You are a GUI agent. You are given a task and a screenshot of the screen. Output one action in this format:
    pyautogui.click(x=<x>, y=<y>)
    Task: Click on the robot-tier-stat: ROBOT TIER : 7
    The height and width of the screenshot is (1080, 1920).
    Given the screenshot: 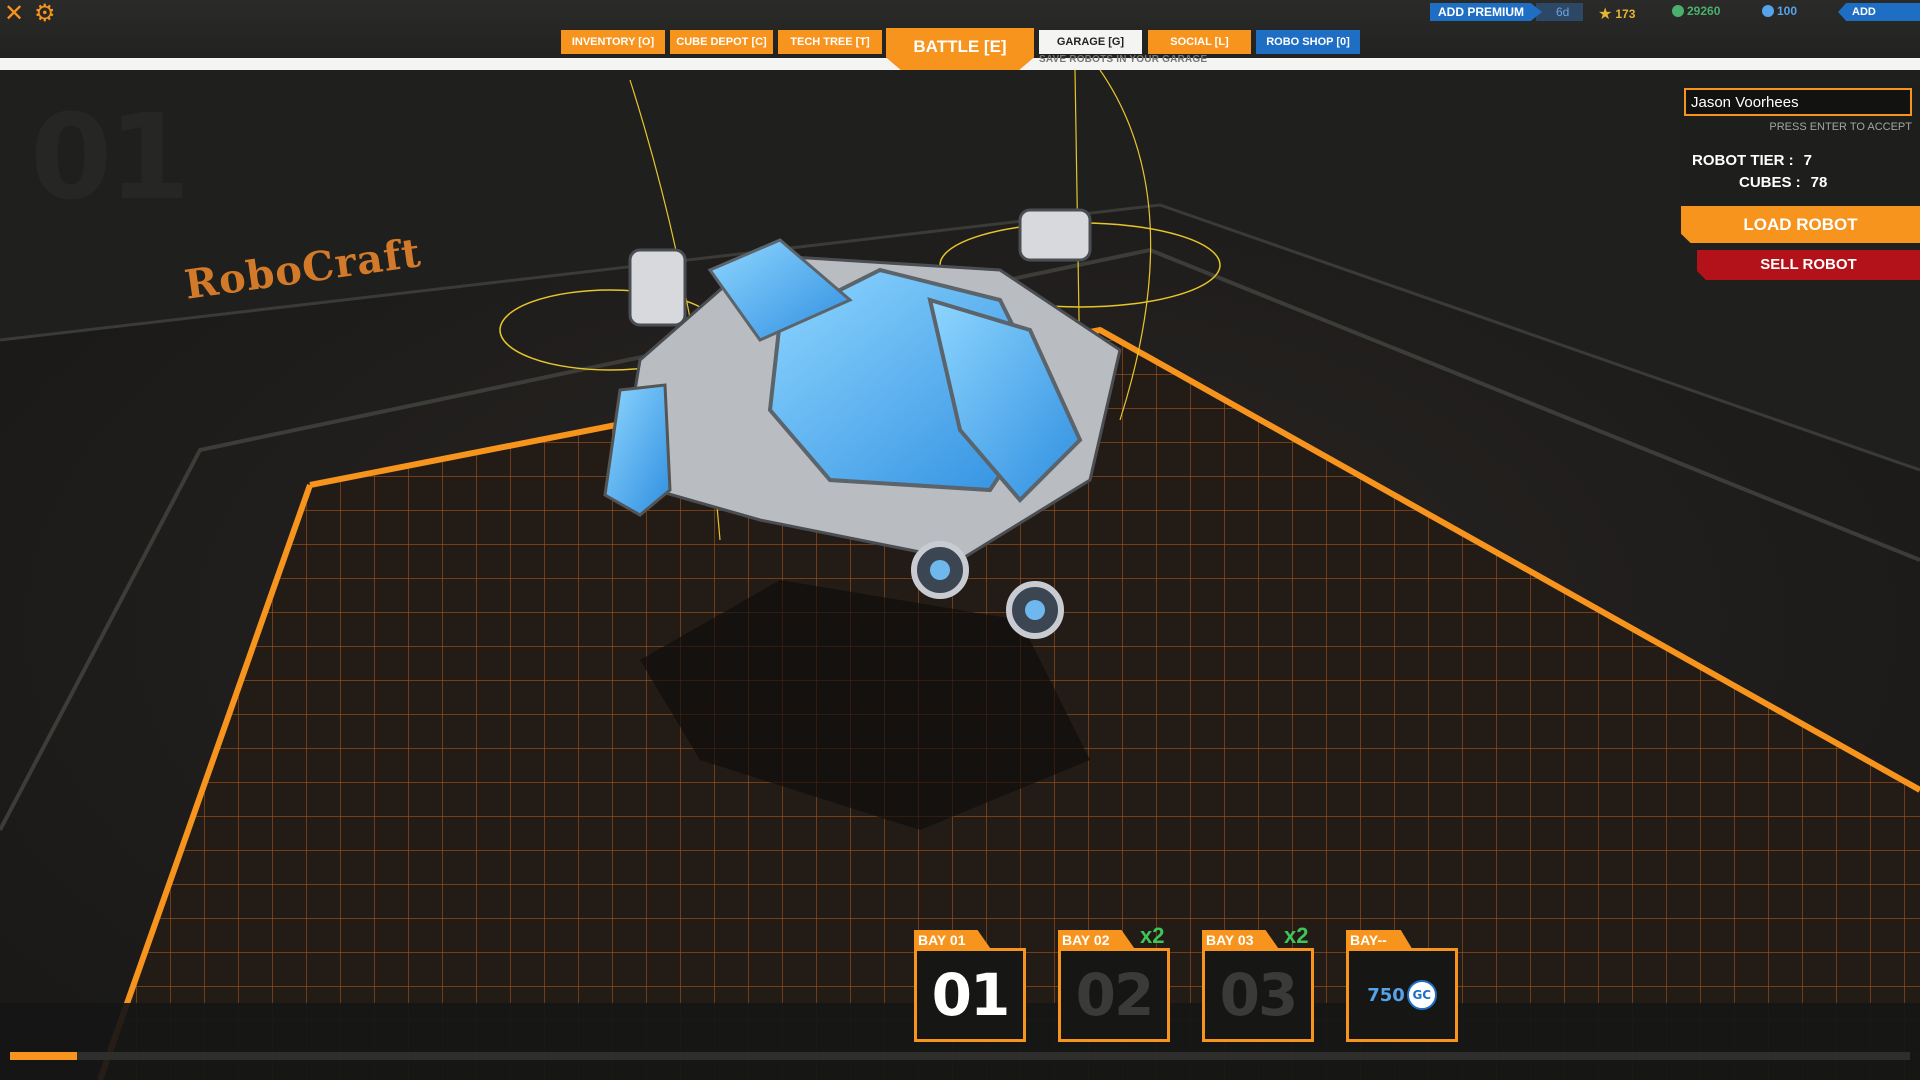 What is the action you would take?
    pyautogui.click(x=1752, y=160)
    